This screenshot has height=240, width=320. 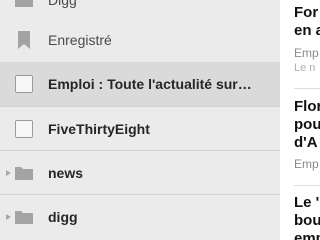 I want to click on sidebar-item-label: digg, so click(x=63, y=217).